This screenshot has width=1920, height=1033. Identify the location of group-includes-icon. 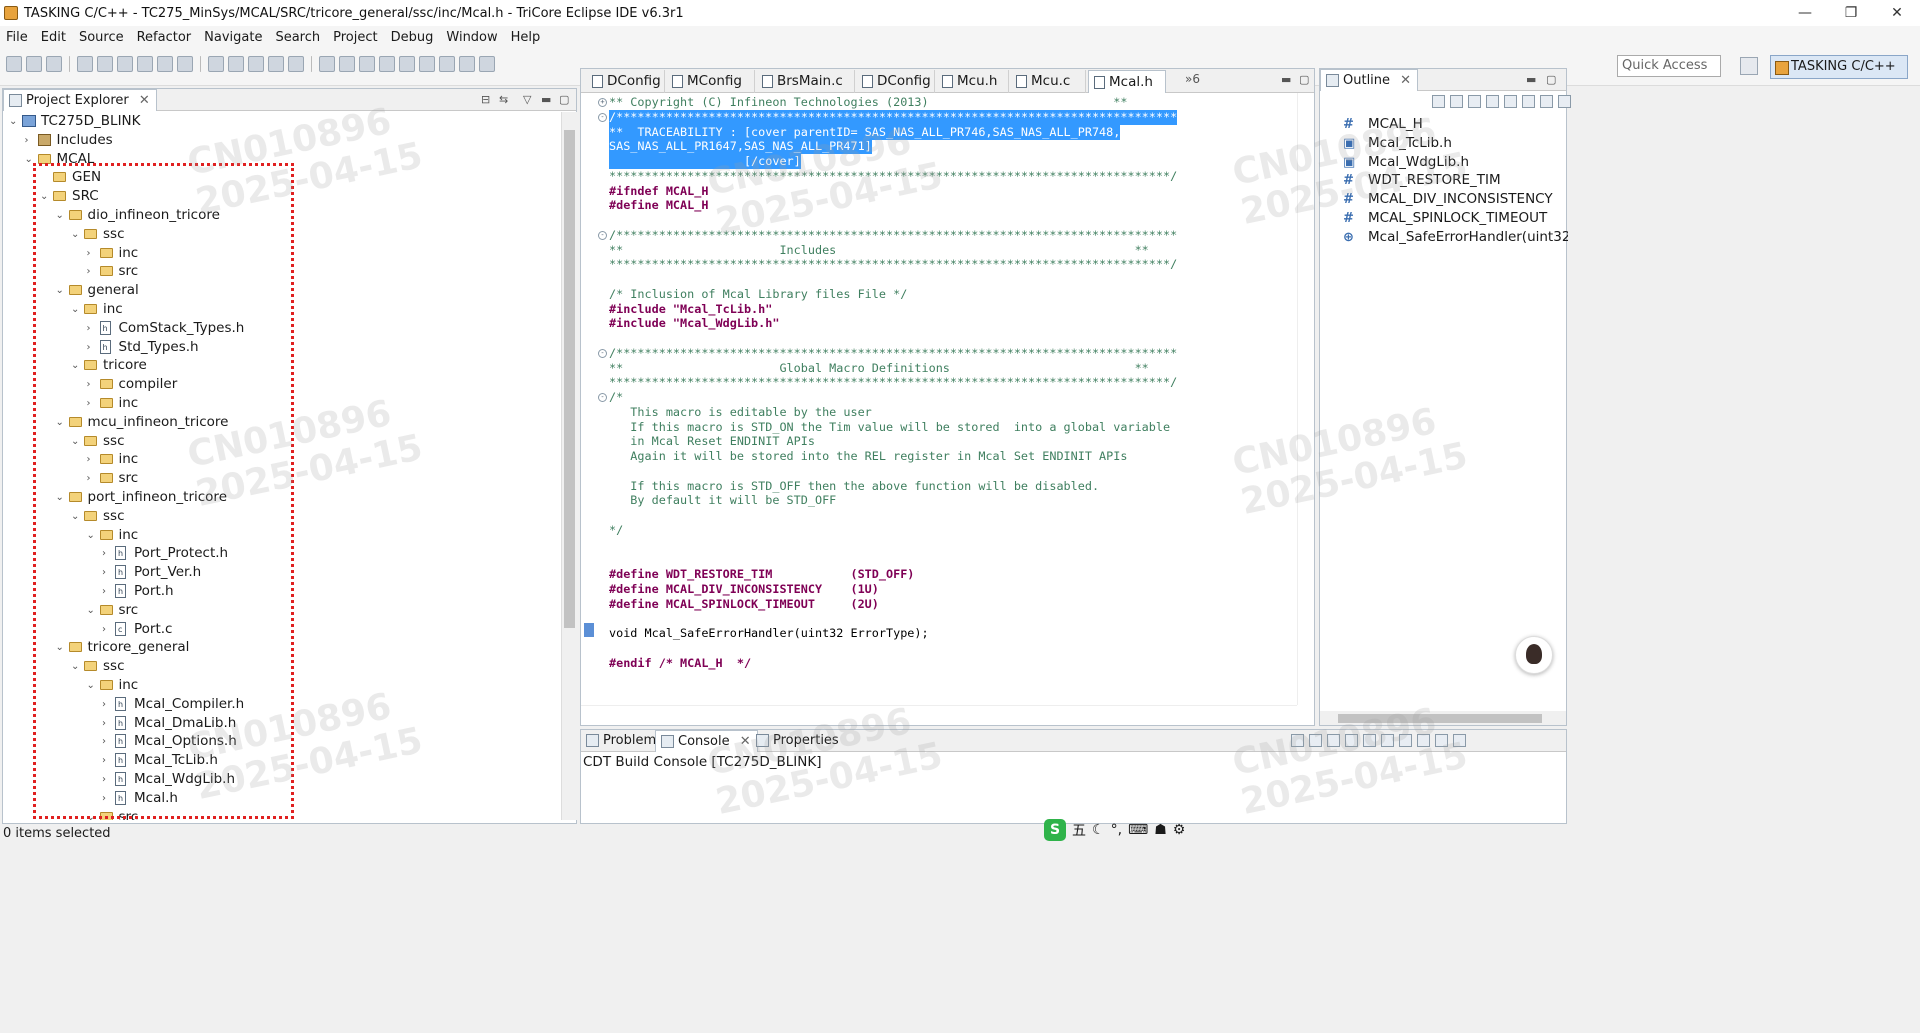
(1528, 101).